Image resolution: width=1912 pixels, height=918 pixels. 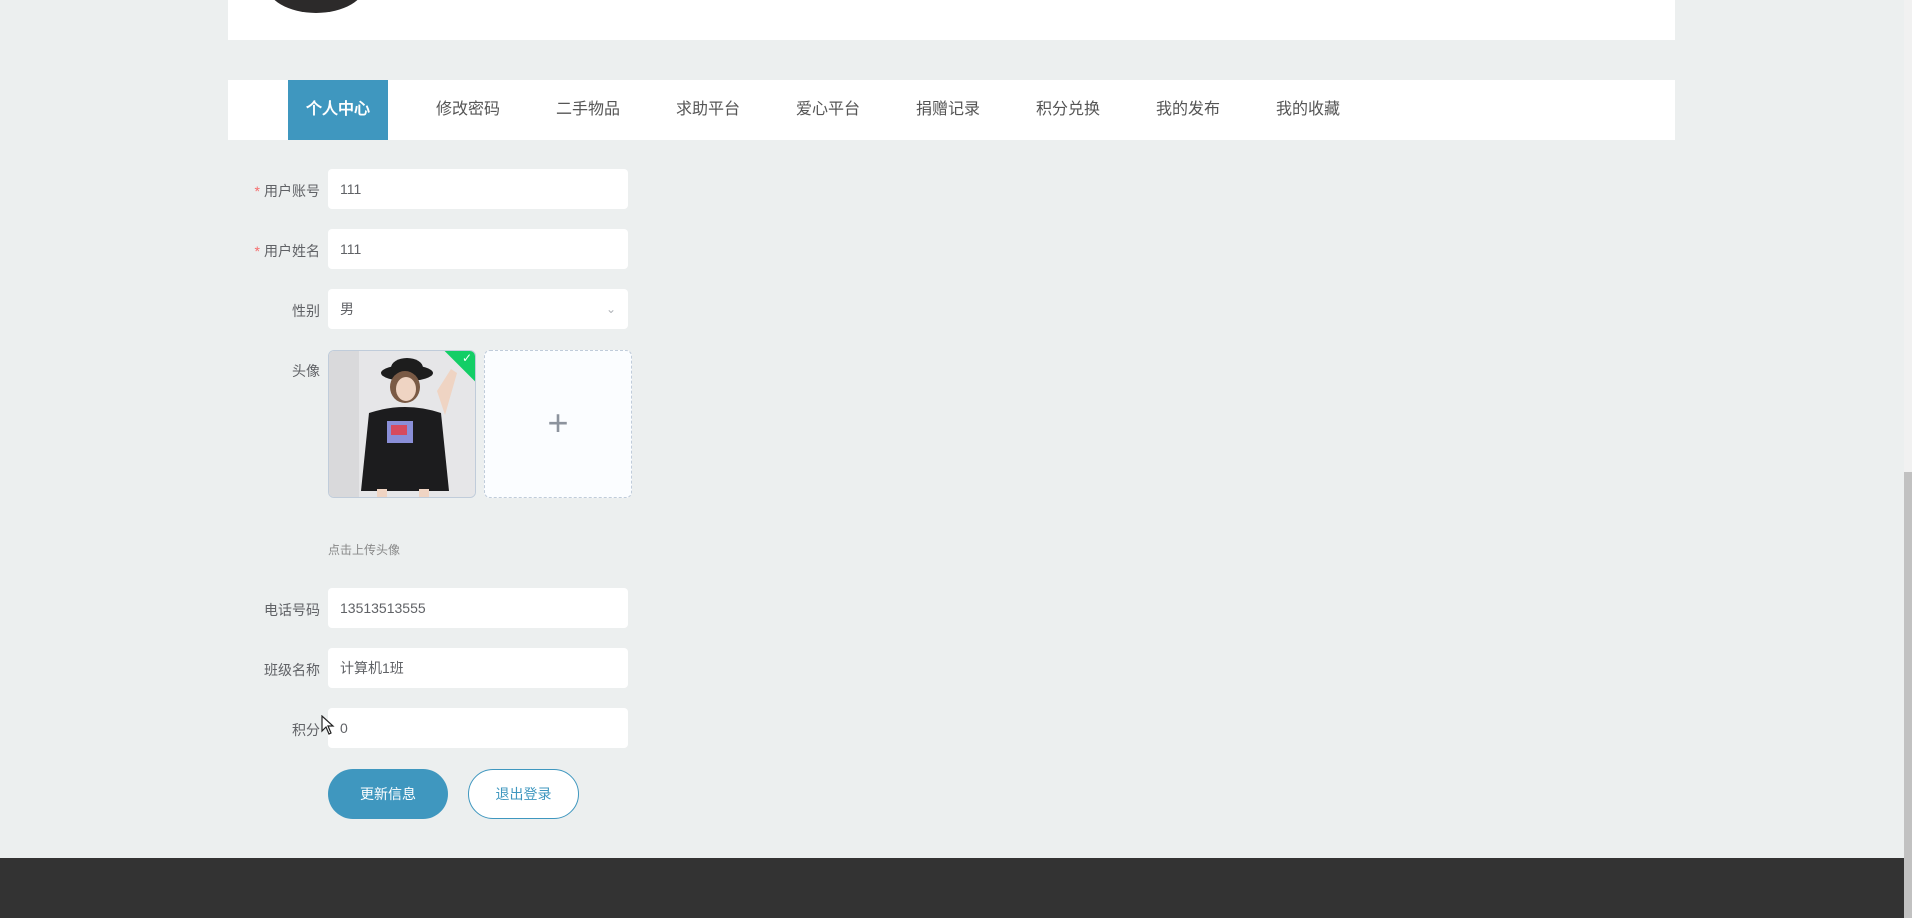 What do you see at coordinates (478, 668) in the screenshot?
I see `class-input: 计算机1班` at bounding box center [478, 668].